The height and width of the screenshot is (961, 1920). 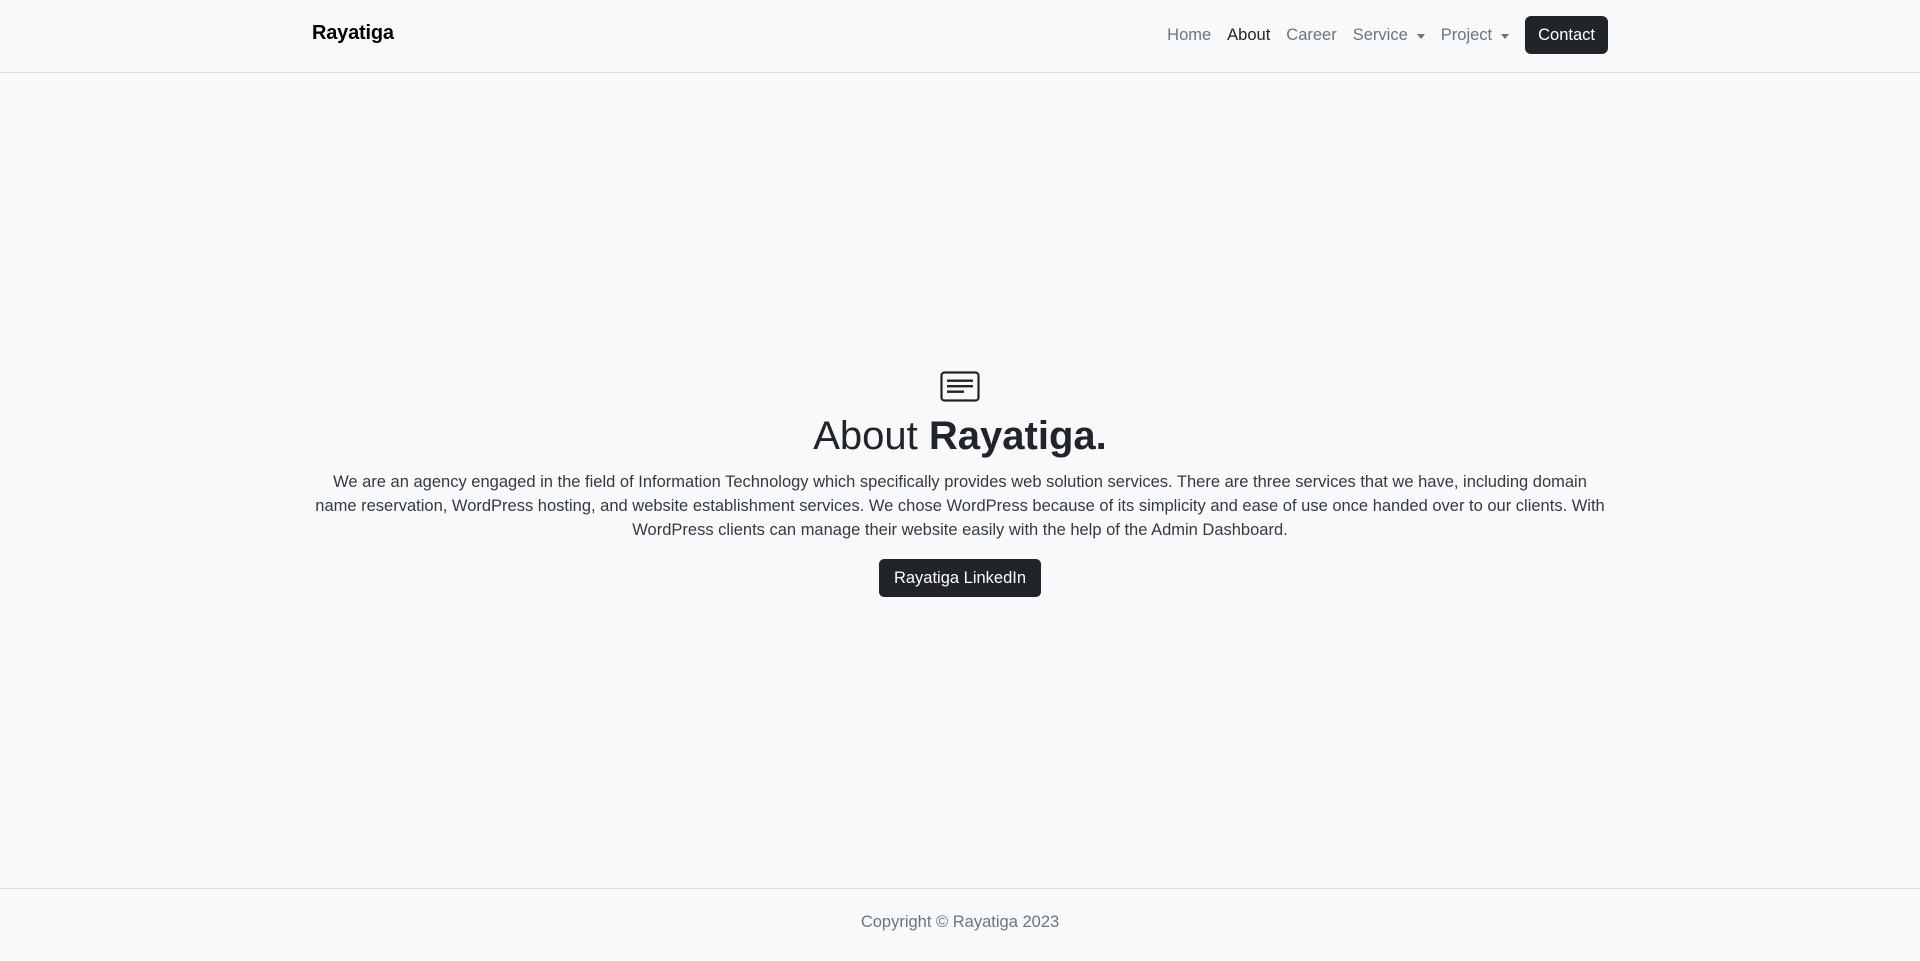 I want to click on nav-link-home: Home, so click(x=1189, y=35).